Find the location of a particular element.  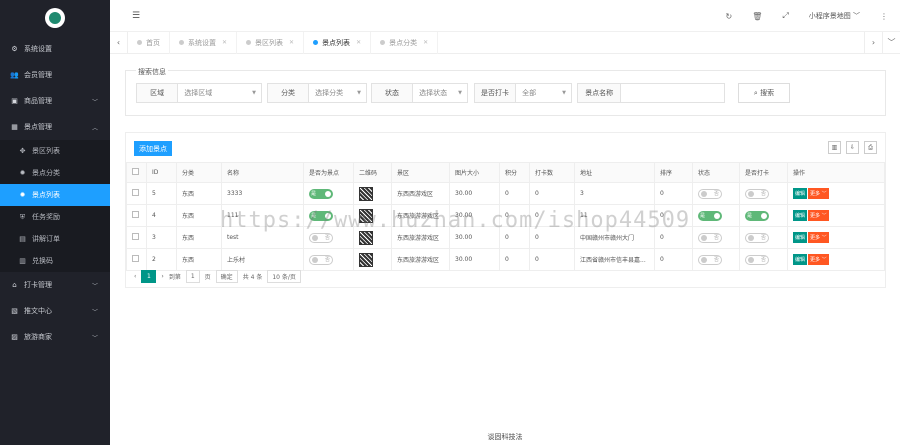

col-status: 状态 is located at coordinates (716, 172).